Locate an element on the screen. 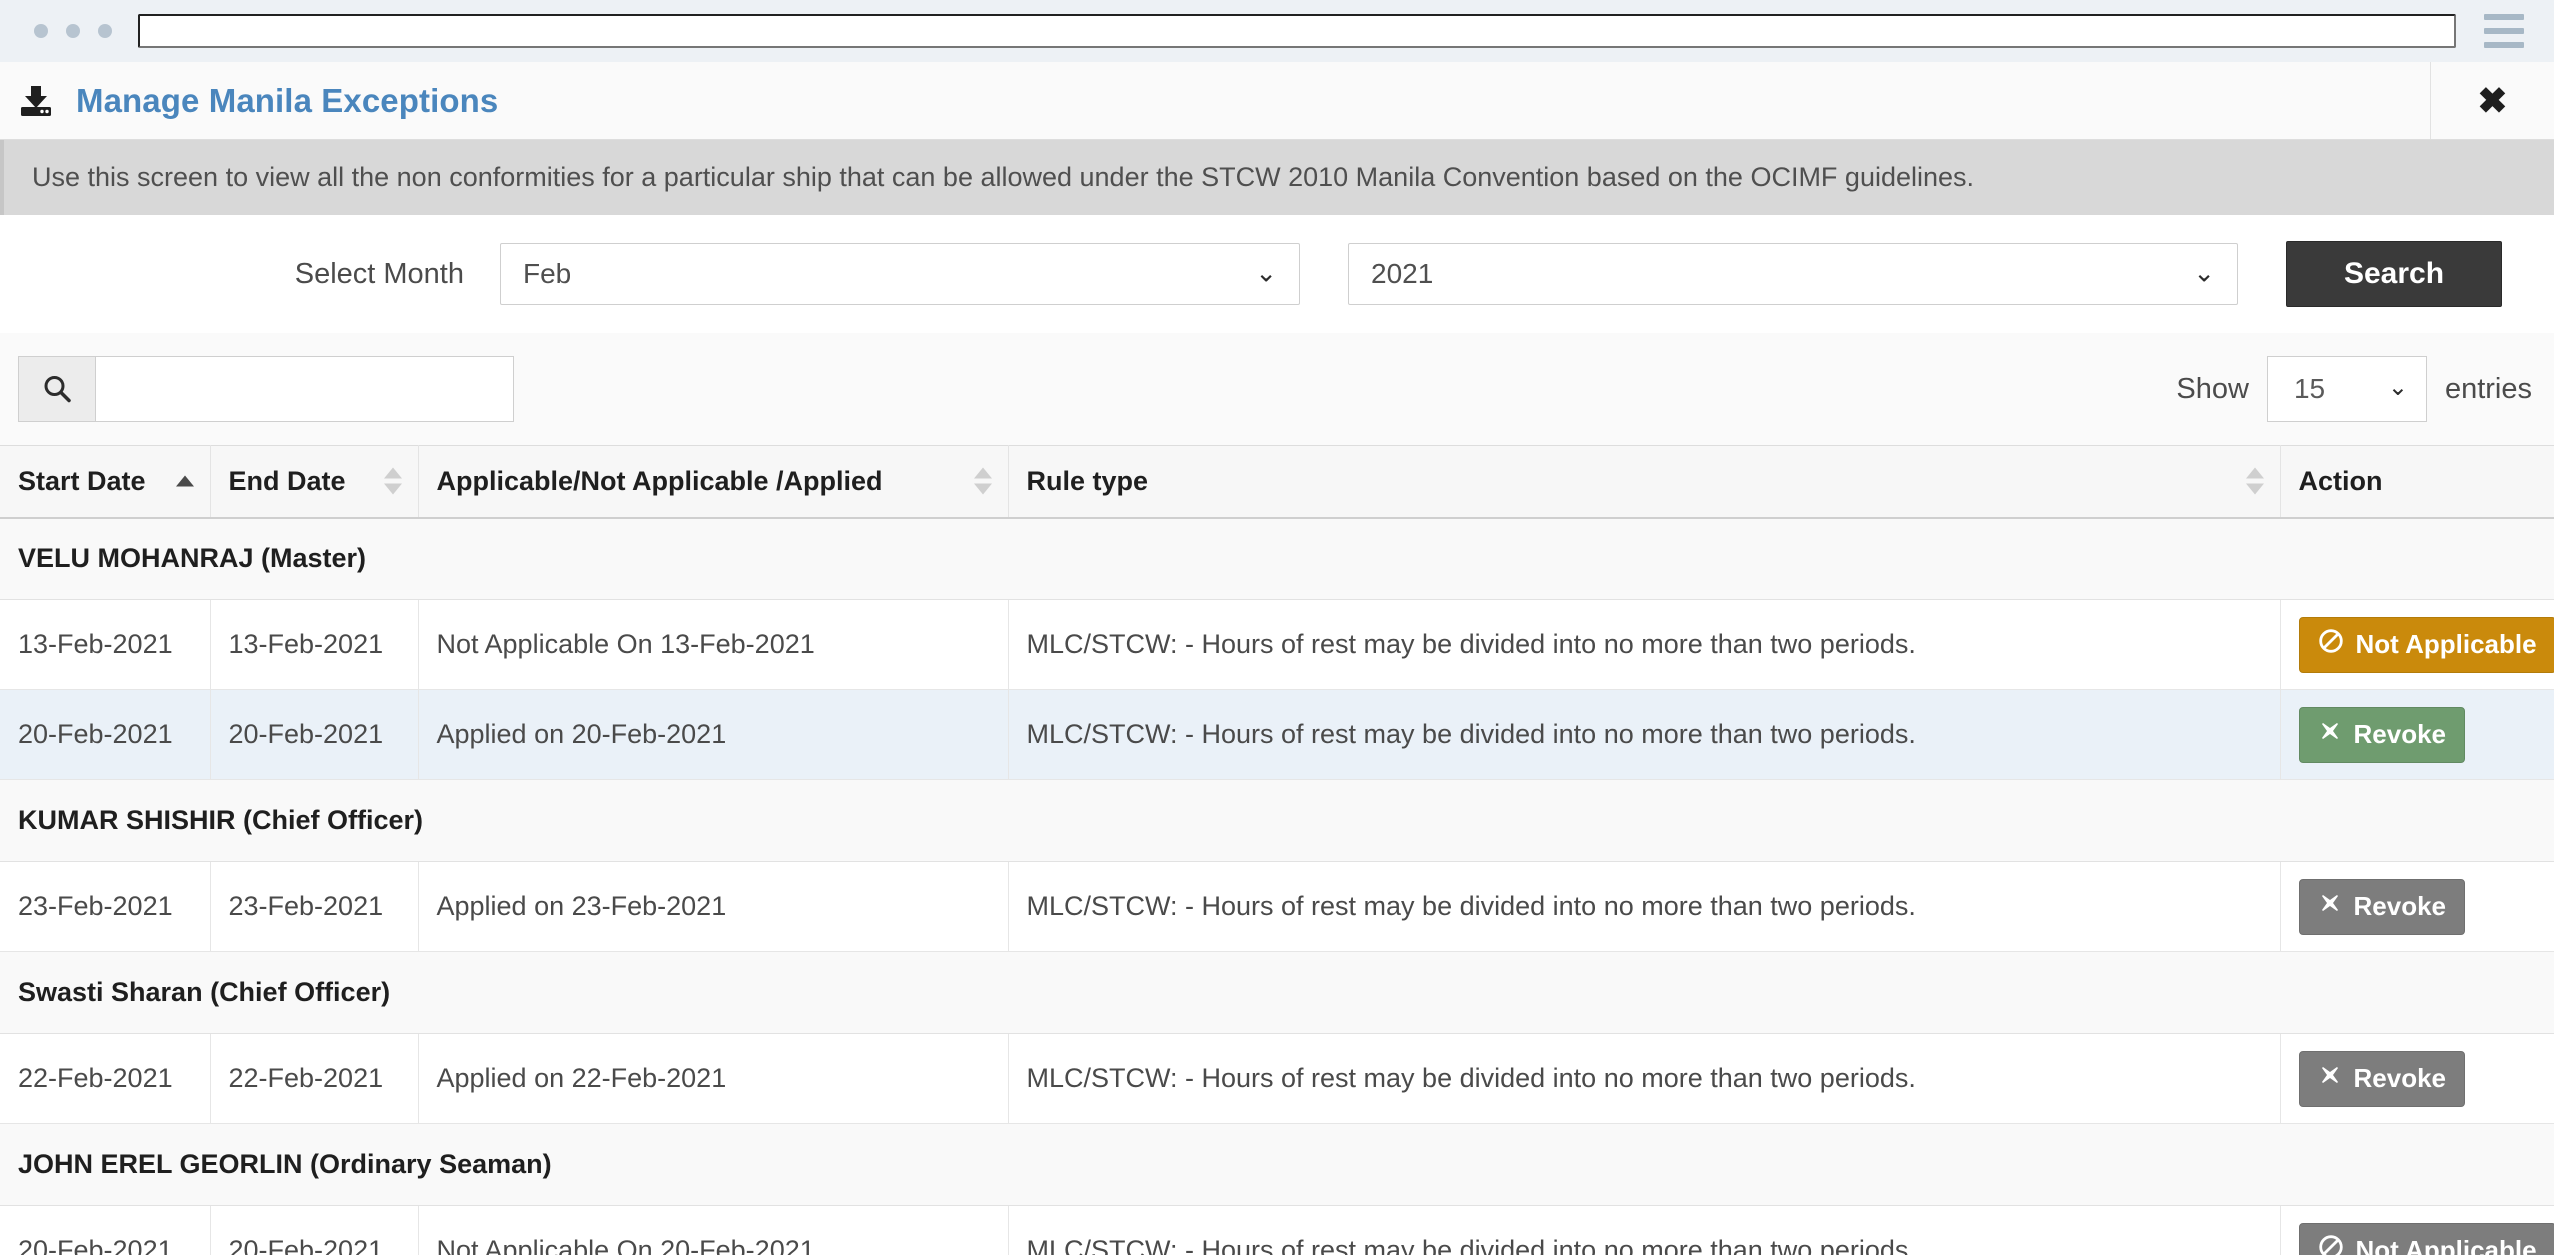 The width and height of the screenshot is (2554, 1255). address-bar is located at coordinates (1297, 31).